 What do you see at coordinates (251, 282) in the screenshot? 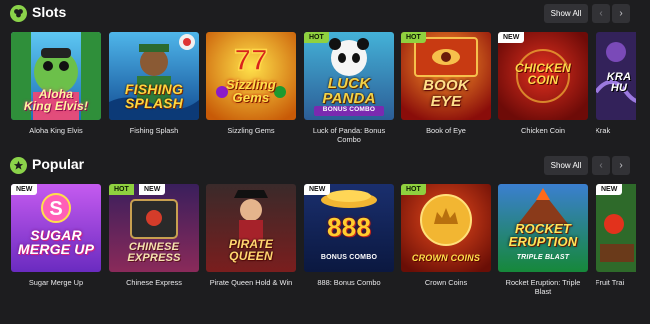
I see `game-name: Pirate Queen Hold & Win` at bounding box center [251, 282].